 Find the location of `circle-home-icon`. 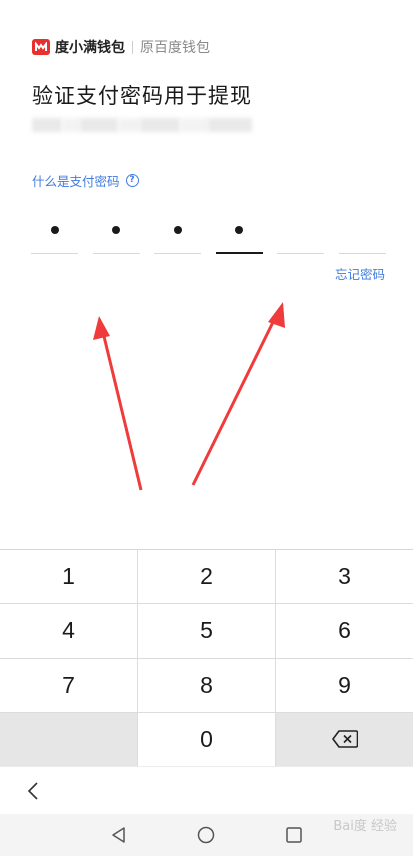

circle-home-icon is located at coordinates (206, 835).